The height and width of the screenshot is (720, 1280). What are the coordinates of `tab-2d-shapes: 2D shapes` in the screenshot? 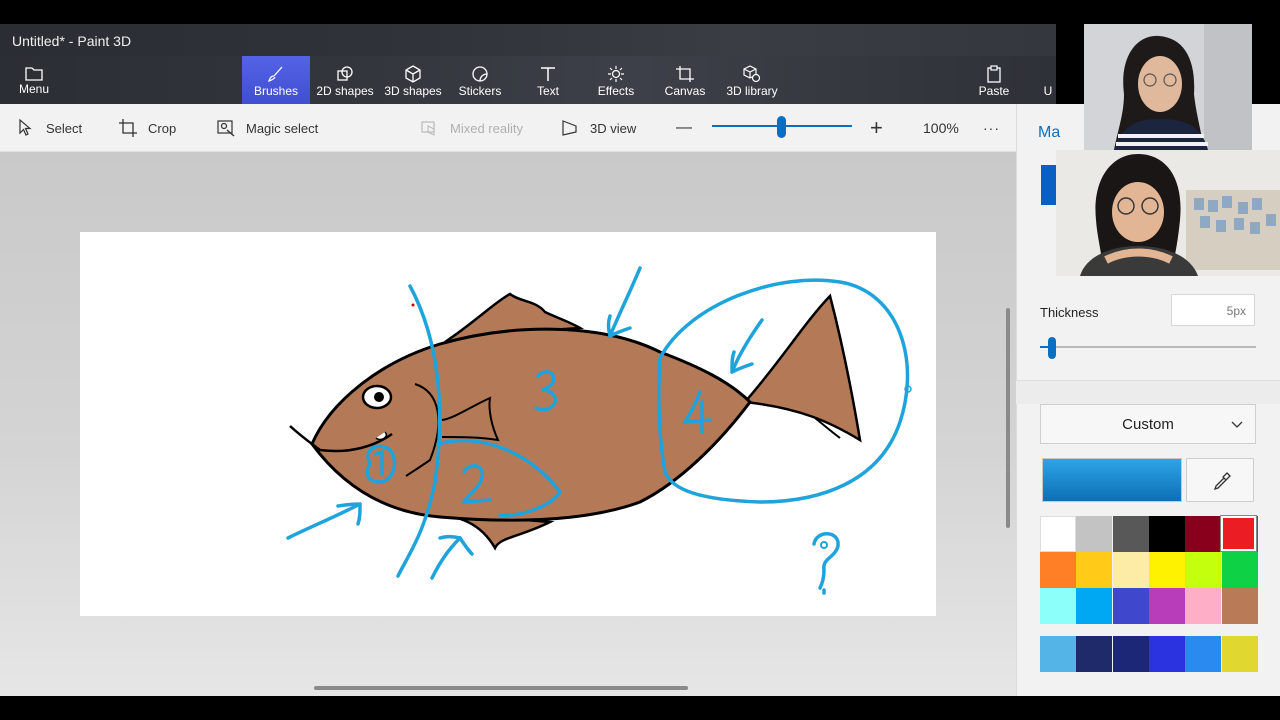 It's located at (345, 80).